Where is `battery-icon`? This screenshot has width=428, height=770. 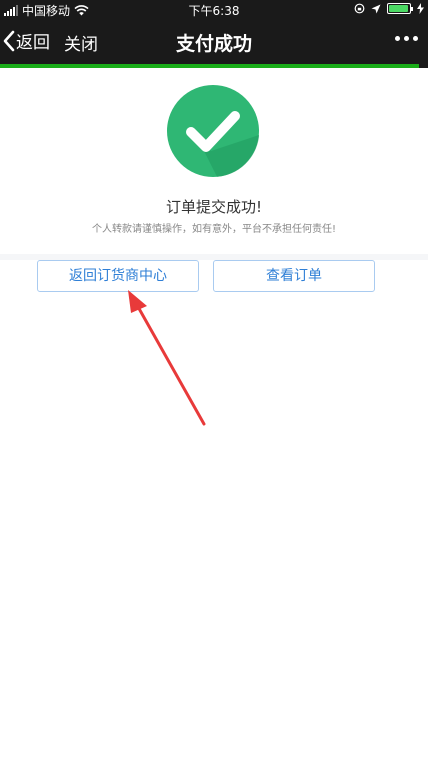 battery-icon is located at coordinates (400, 8).